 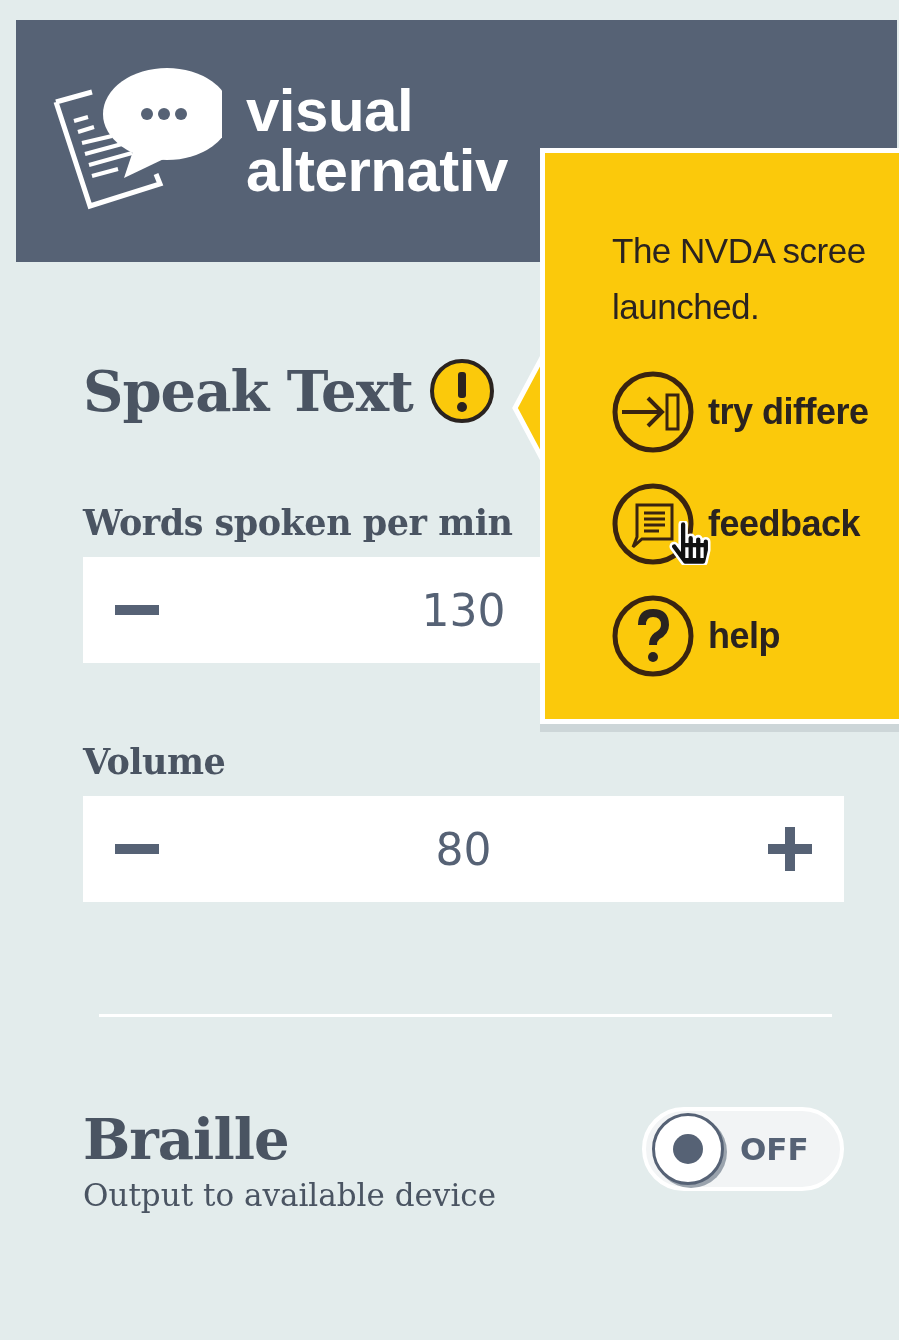 I want to click on warning-icon, so click(x=461, y=391).